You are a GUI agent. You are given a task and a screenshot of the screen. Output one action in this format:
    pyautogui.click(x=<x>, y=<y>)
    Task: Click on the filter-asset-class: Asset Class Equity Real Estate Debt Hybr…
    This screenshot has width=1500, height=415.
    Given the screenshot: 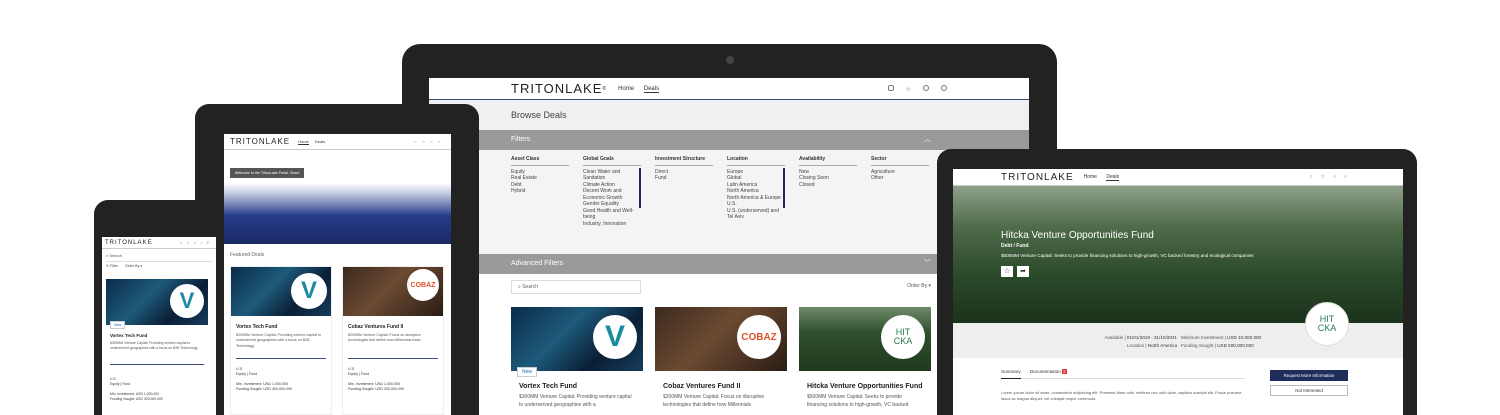 What is the action you would take?
    pyautogui.click(x=540, y=175)
    